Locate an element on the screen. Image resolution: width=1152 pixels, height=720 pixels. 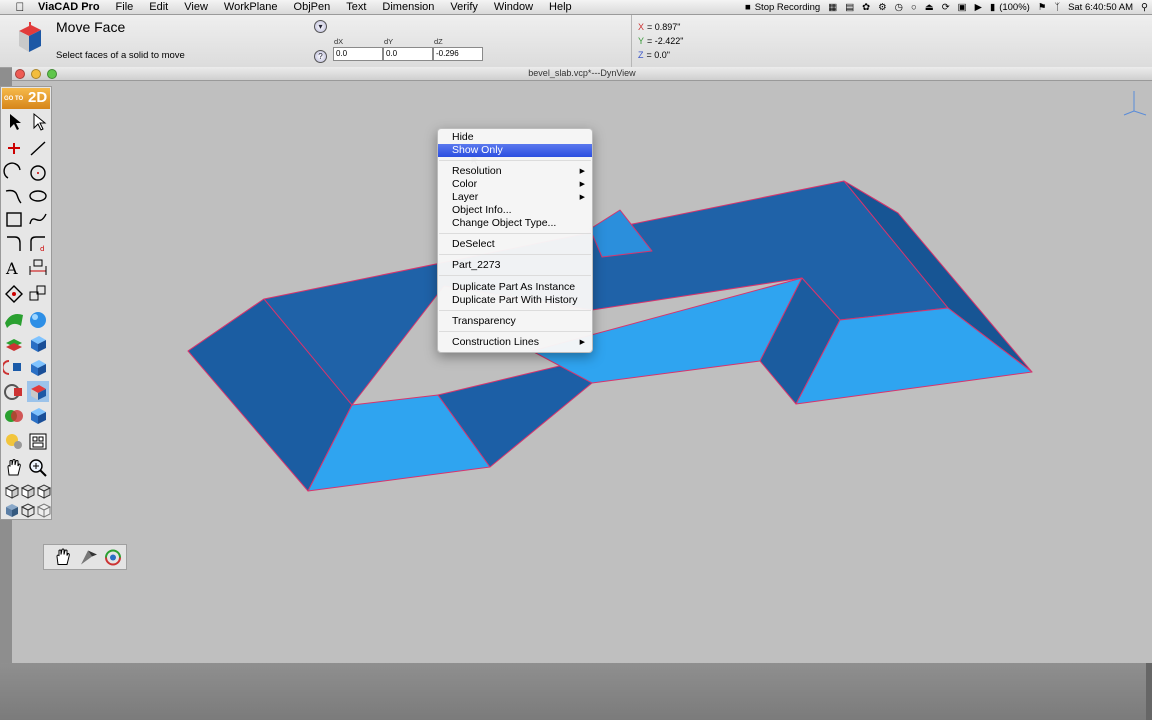
dx-input is located at coordinates (358, 54).